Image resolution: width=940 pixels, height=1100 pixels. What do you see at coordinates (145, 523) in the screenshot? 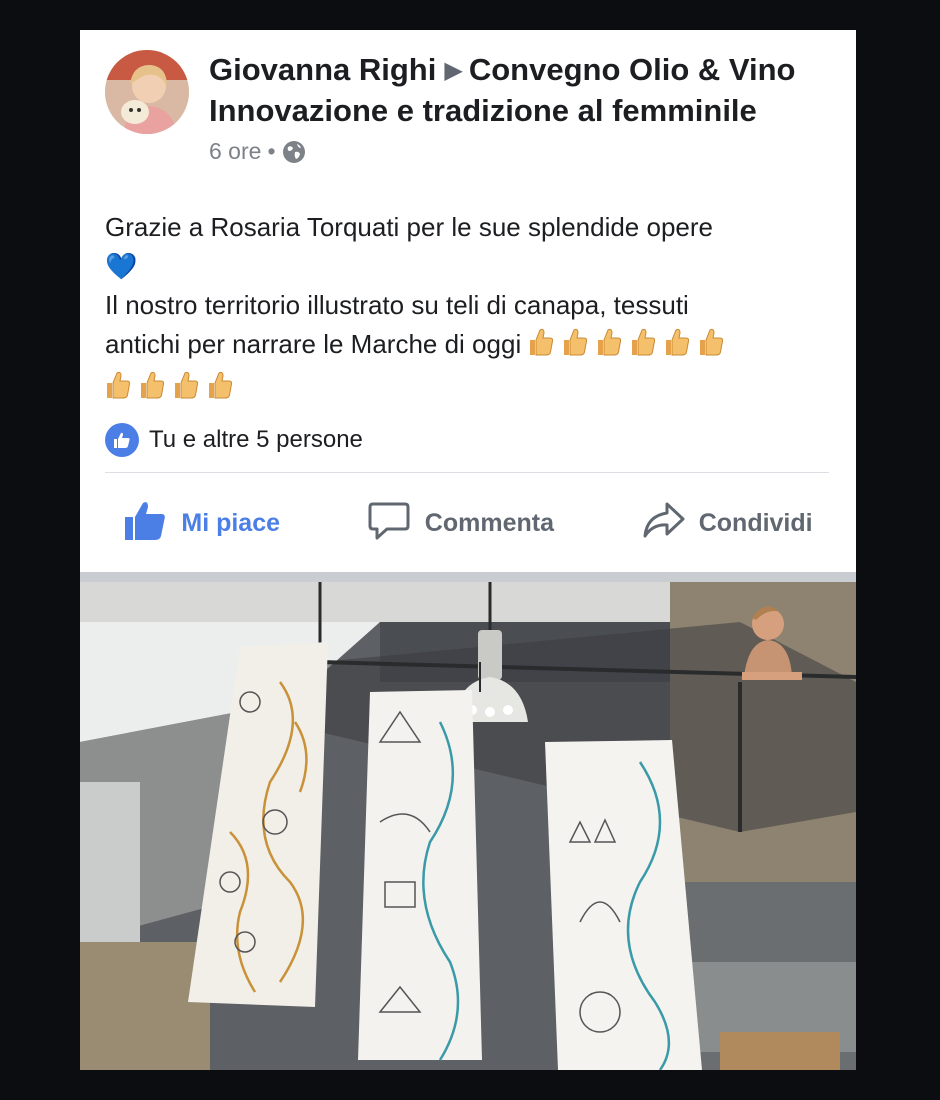
I see `thumbs-up-icon` at bounding box center [145, 523].